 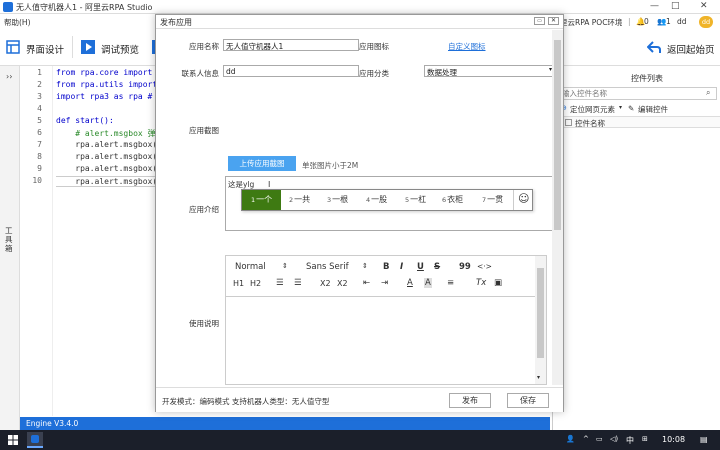 I want to click on control-search-input, so click(x=630, y=93).